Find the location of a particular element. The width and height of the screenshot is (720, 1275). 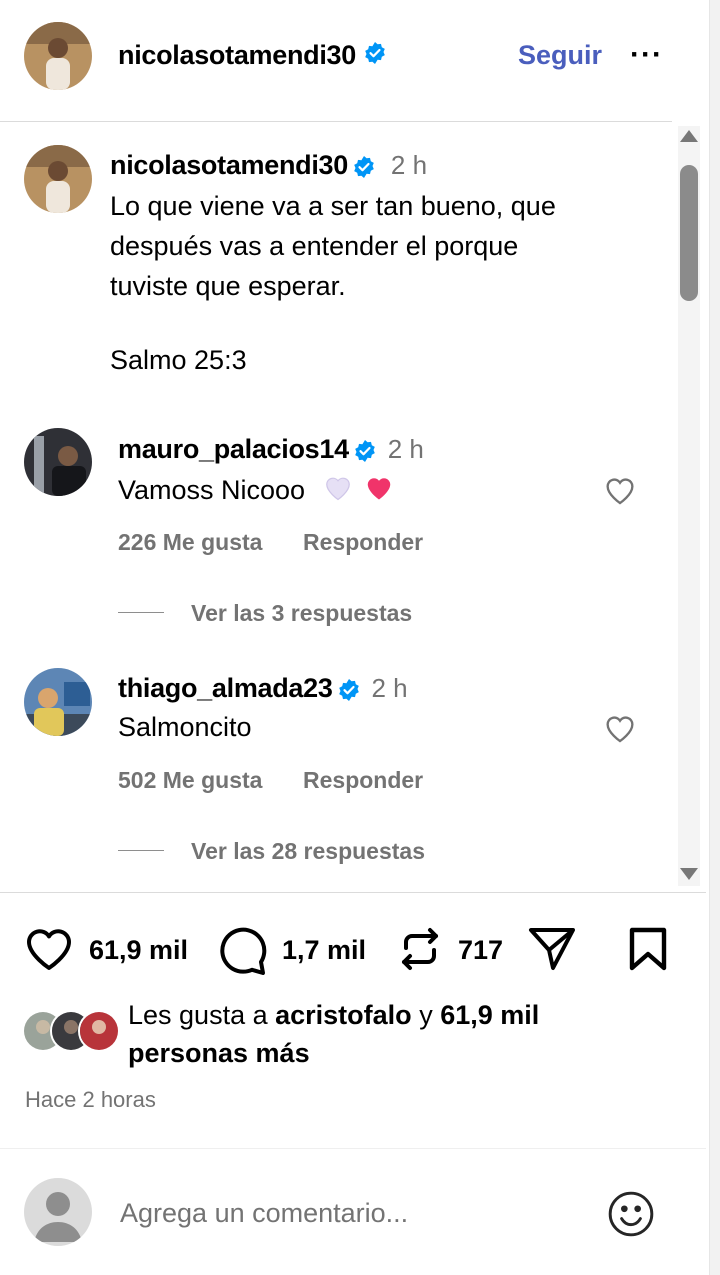

comment-likes: 502 Me gusta is located at coordinates (190, 780).